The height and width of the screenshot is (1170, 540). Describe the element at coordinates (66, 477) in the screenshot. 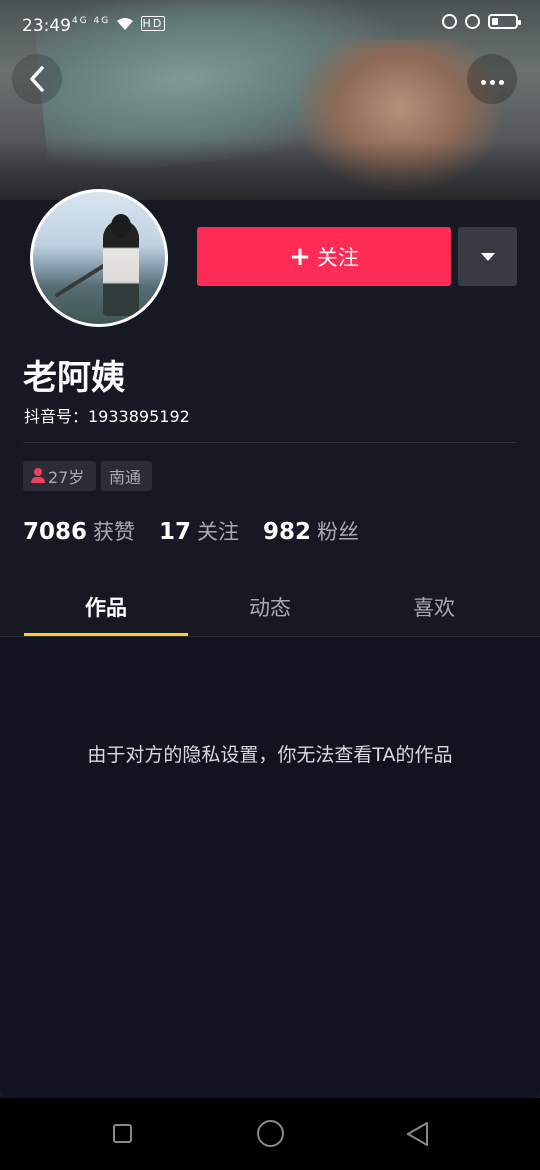

I see `age-text: 27岁` at that location.